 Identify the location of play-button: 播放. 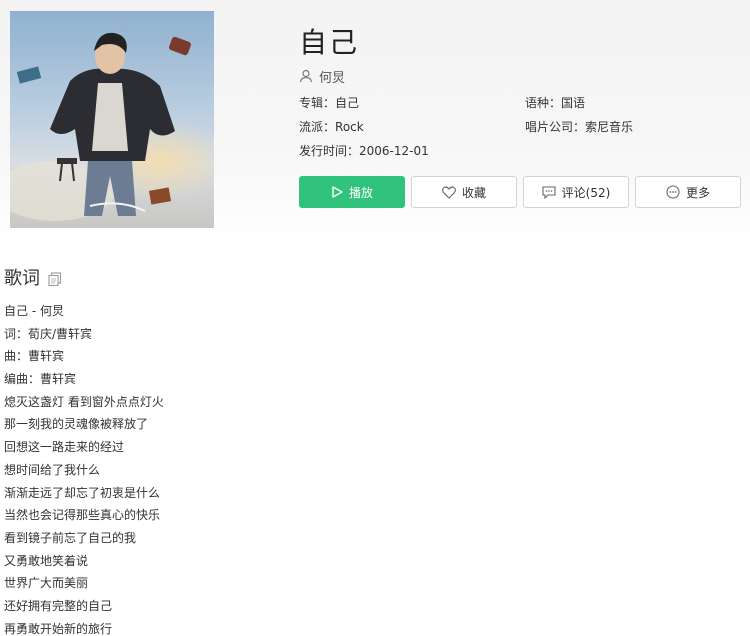
(352, 192).